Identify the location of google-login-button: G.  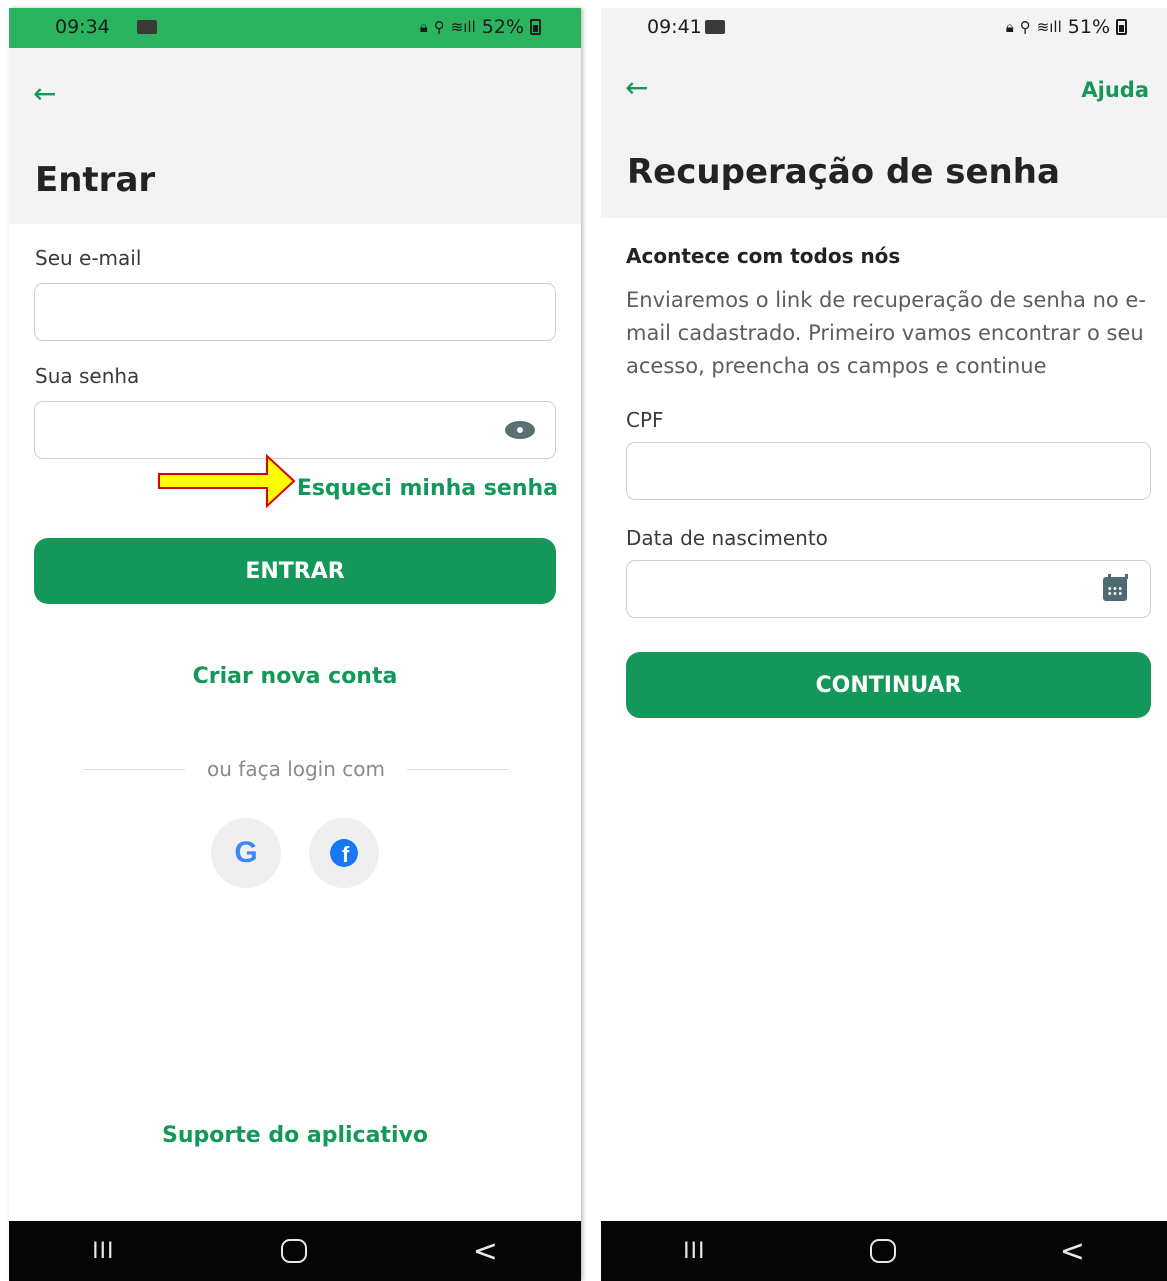
(246, 853).